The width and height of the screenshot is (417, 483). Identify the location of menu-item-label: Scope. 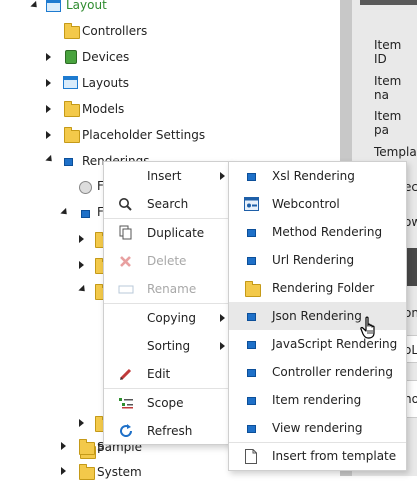
(165, 403).